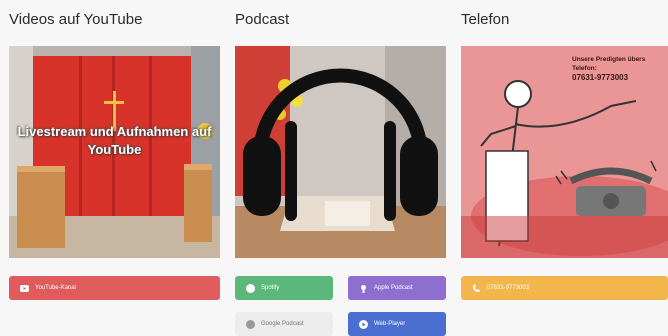 The image size is (668, 336). What do you see at coordinates (24, 288) in the screenshot?
I see `youtube-icon` at bounding box center [24, 288].